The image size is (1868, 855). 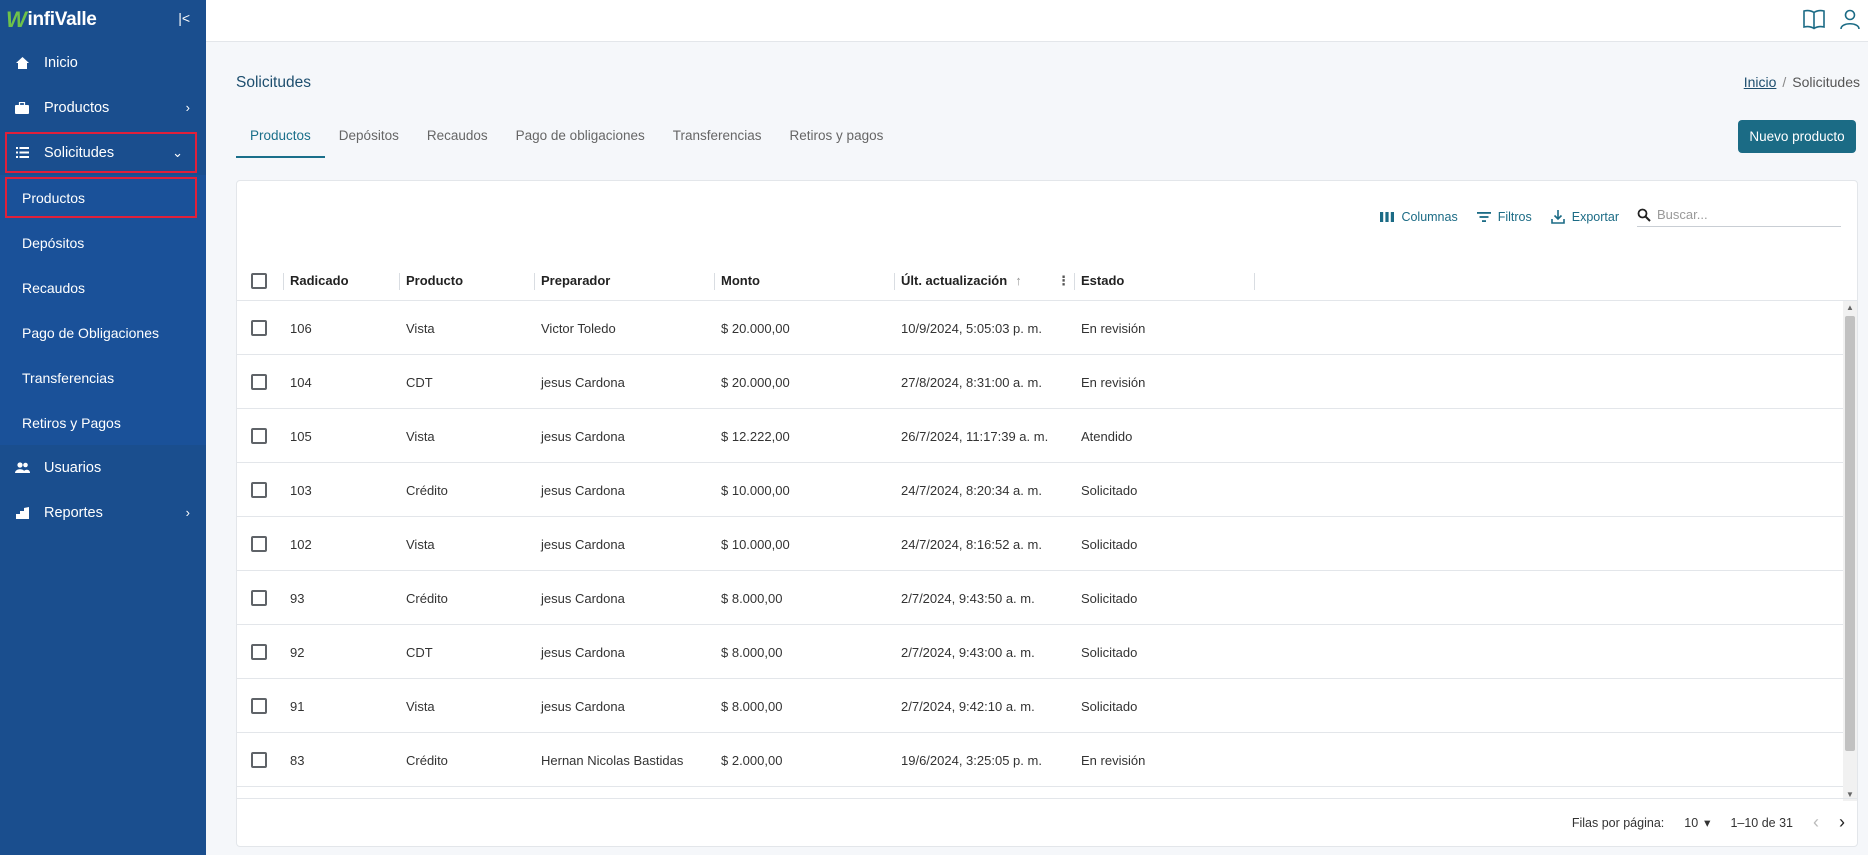 I want to click on dropdown-arrow-icon: ▾, so click(x=1707, y=823).